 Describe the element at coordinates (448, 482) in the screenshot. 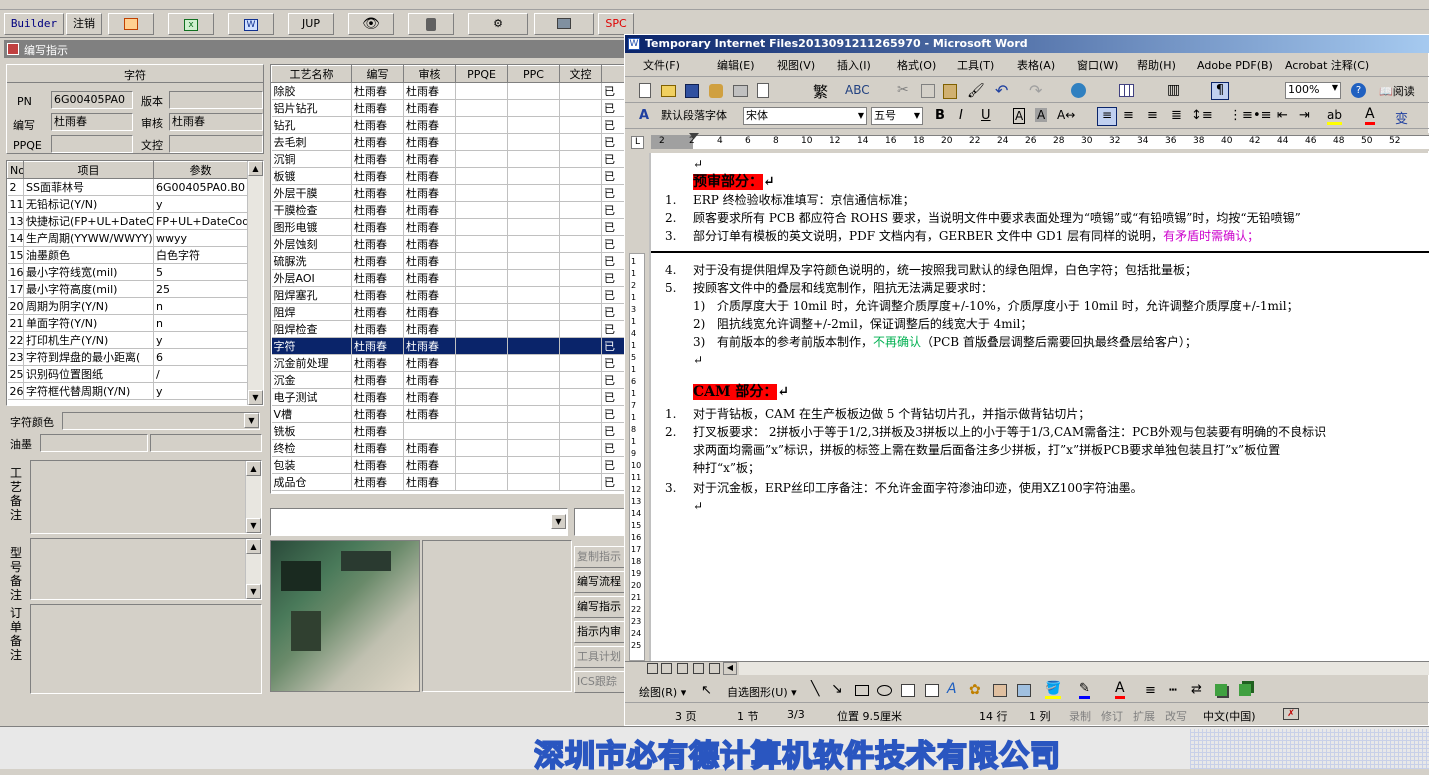

I see `process-row: 成品仓 杜雨春 杜雨春已` at that location.